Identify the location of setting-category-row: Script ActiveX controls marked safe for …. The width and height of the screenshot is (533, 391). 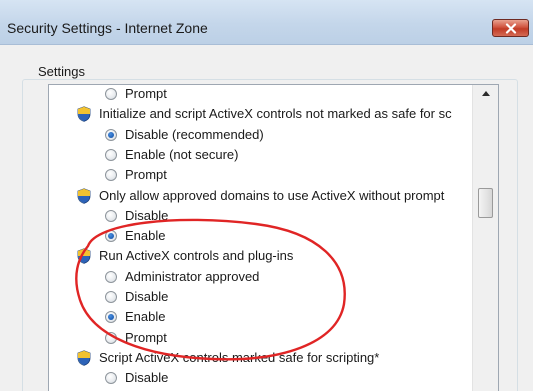
(228, 358).